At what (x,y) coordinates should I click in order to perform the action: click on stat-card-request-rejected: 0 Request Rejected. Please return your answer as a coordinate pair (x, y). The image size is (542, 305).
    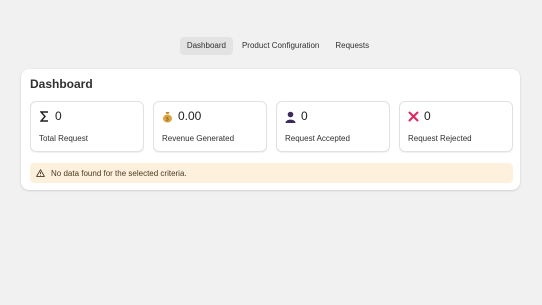
    Looking at the image, I should click on (456, 126).